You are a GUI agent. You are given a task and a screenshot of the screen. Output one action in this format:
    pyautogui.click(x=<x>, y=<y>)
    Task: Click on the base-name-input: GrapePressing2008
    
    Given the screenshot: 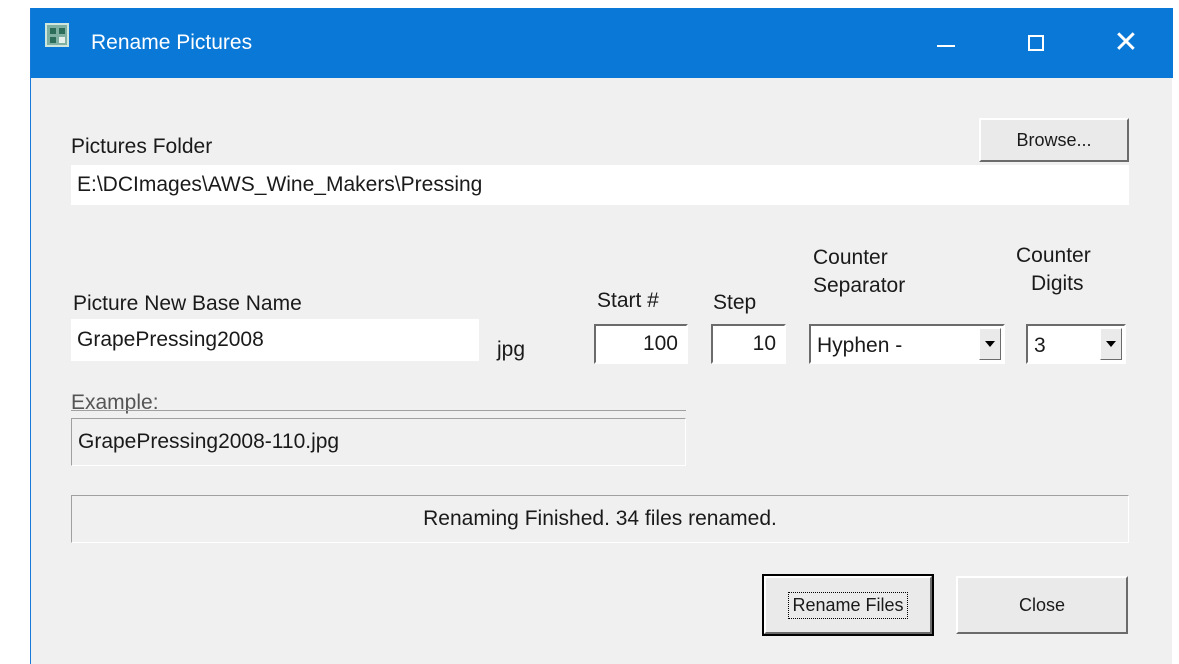 What is the action you would take?
    pyautogui.click(x=275, y=340)
    